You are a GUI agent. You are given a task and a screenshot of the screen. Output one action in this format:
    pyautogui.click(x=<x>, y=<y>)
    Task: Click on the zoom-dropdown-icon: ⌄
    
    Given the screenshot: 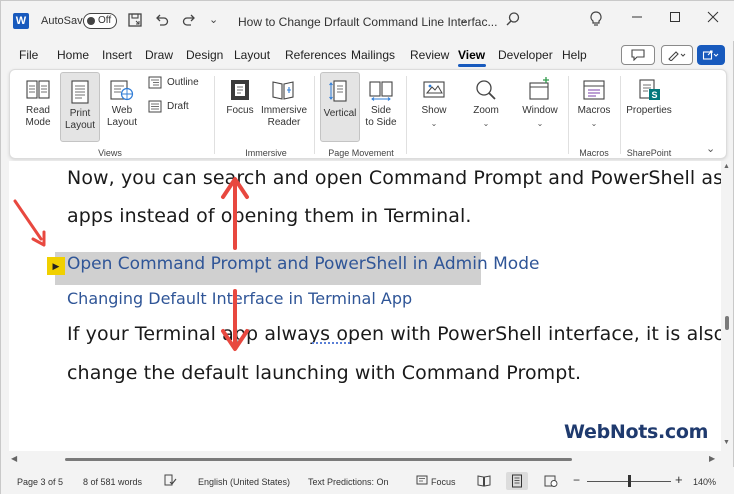 What is the action you would take?
    pyautogui.click(x=486, y=123)
    